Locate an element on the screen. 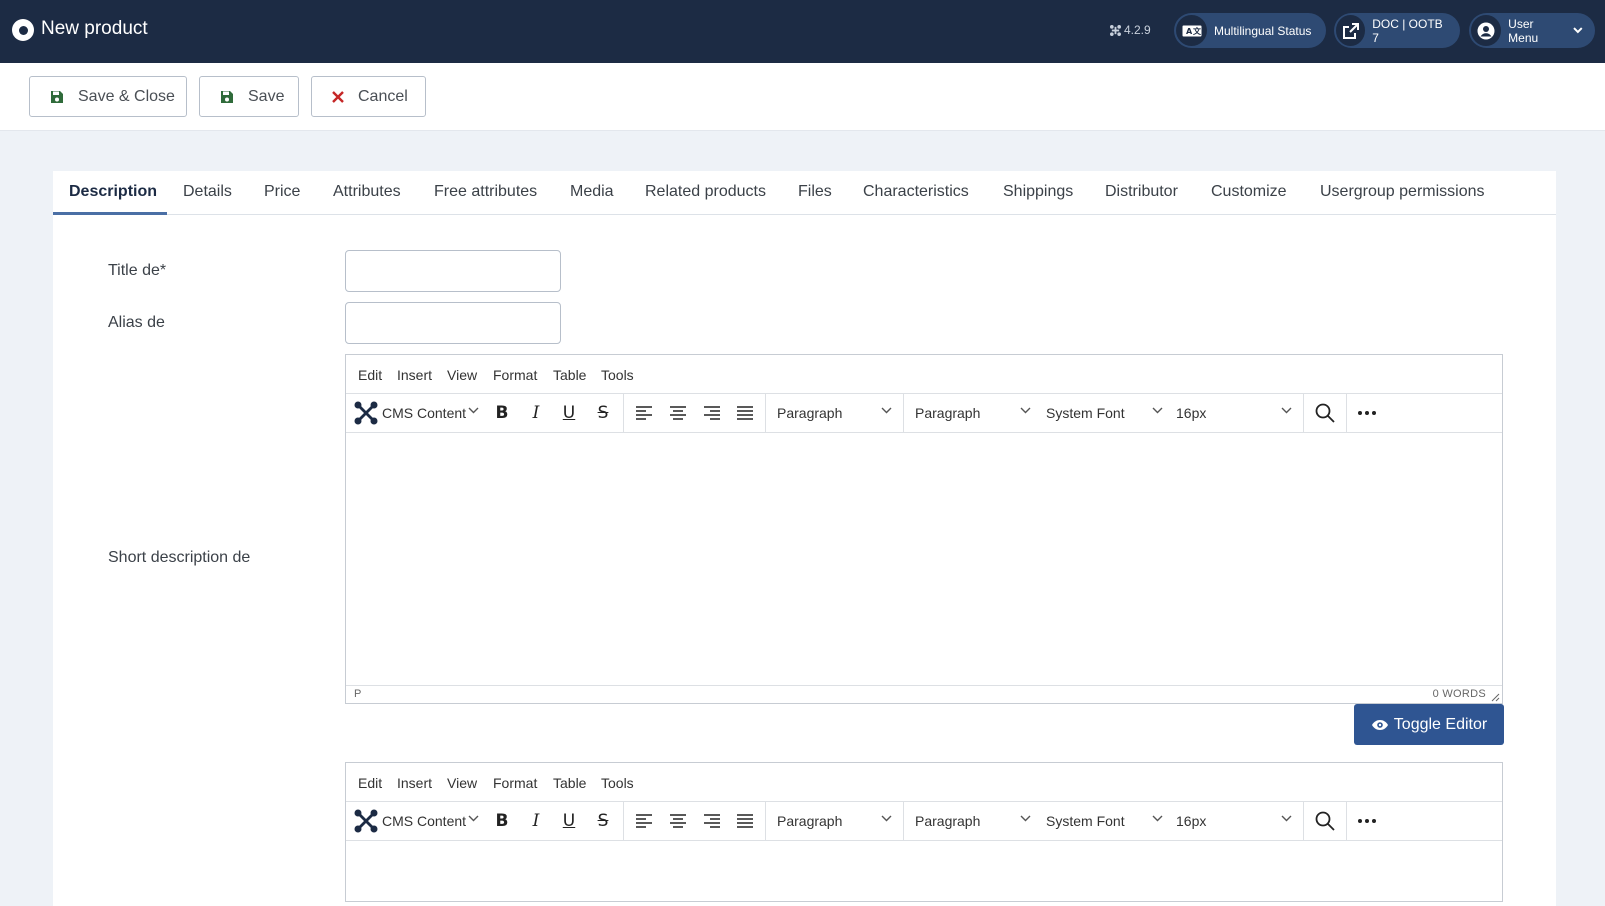  tab-usergroup-permissions: Usergroup permissions is located at coordinates (1402, 192).